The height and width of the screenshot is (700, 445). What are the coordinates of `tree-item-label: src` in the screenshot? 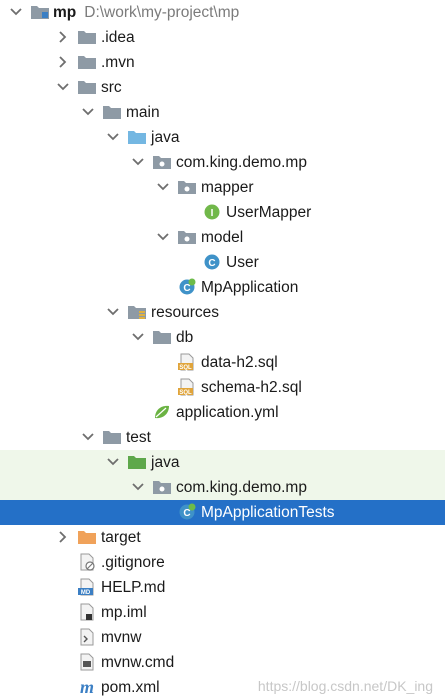 It's located at (111, 87).